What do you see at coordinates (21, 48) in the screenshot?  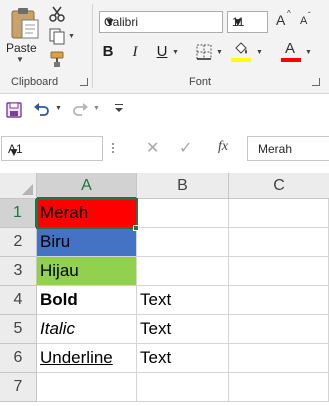 I see `paste-label: Paste` at bounding box center [21, 48].